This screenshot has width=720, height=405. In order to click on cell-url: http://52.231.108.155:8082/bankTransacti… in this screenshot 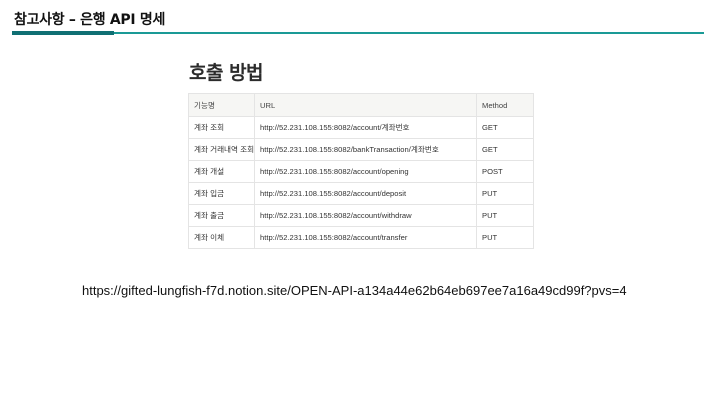, I will do `click(365, 149)`.